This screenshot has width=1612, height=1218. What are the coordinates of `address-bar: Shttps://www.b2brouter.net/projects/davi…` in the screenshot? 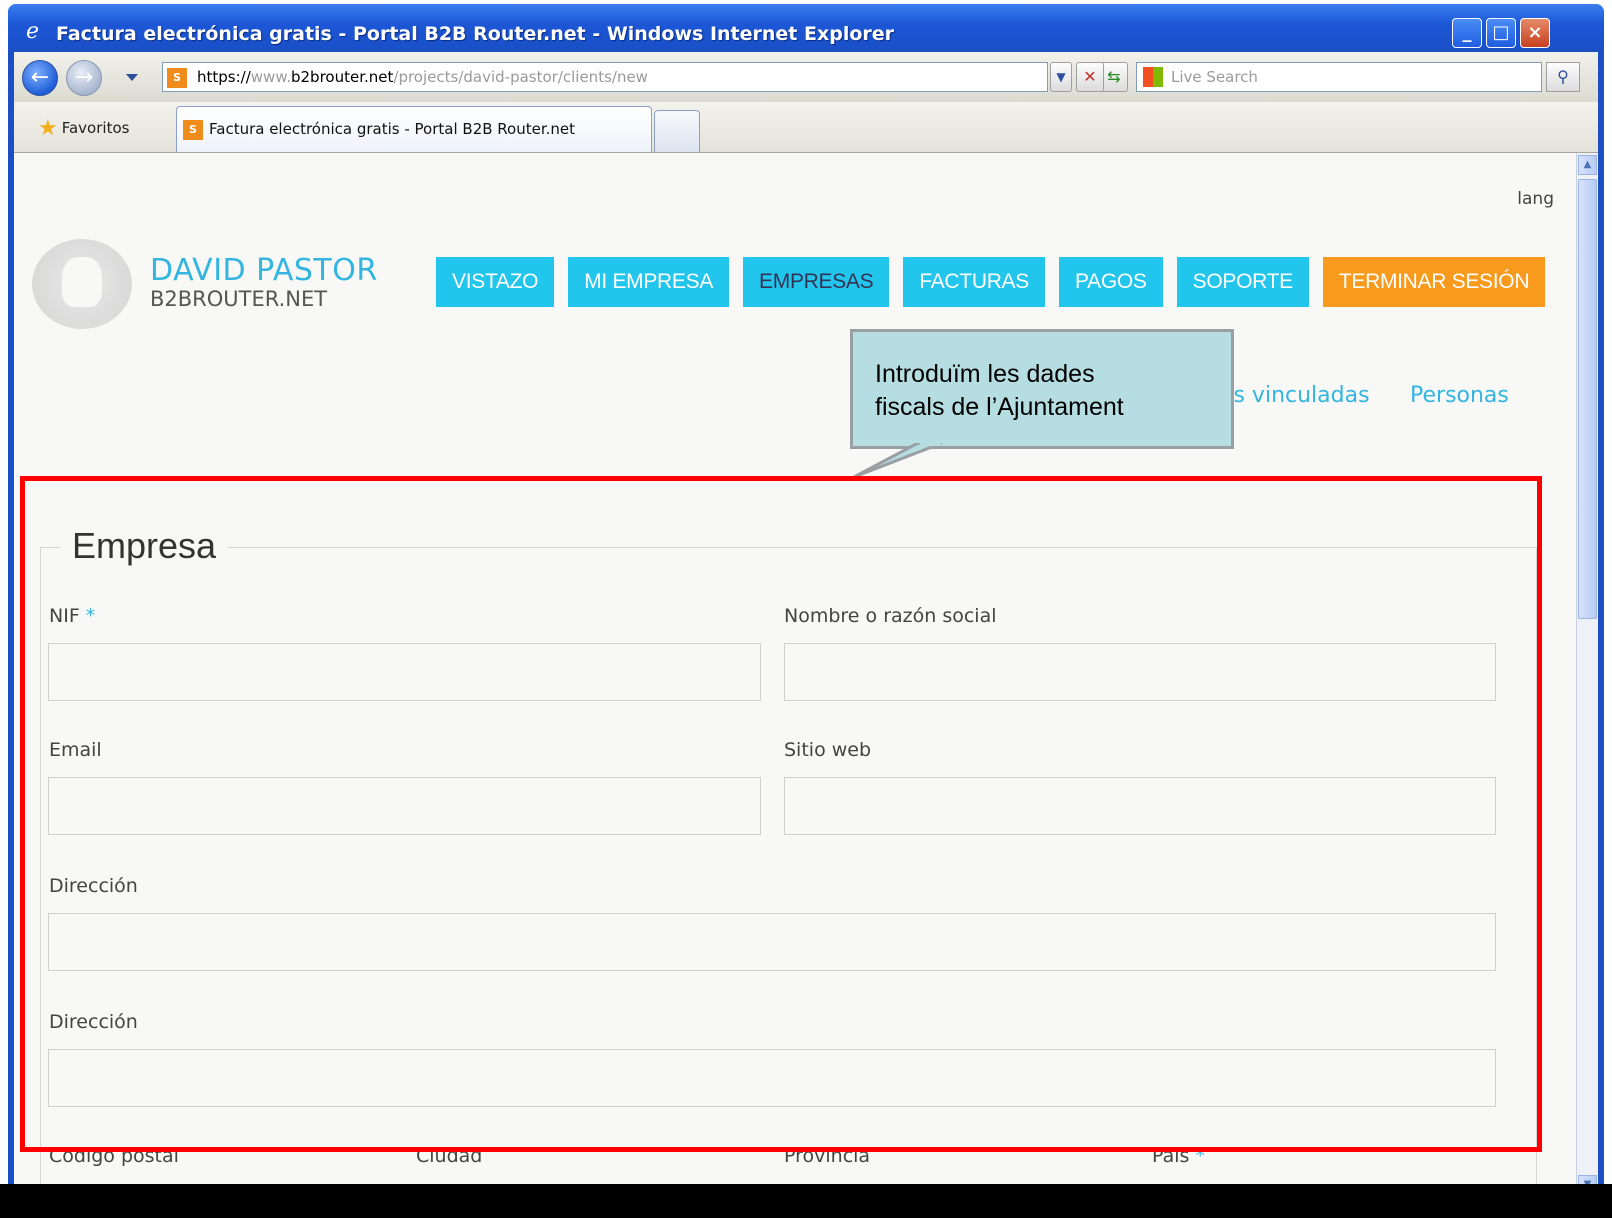 It's located at (605, 77).